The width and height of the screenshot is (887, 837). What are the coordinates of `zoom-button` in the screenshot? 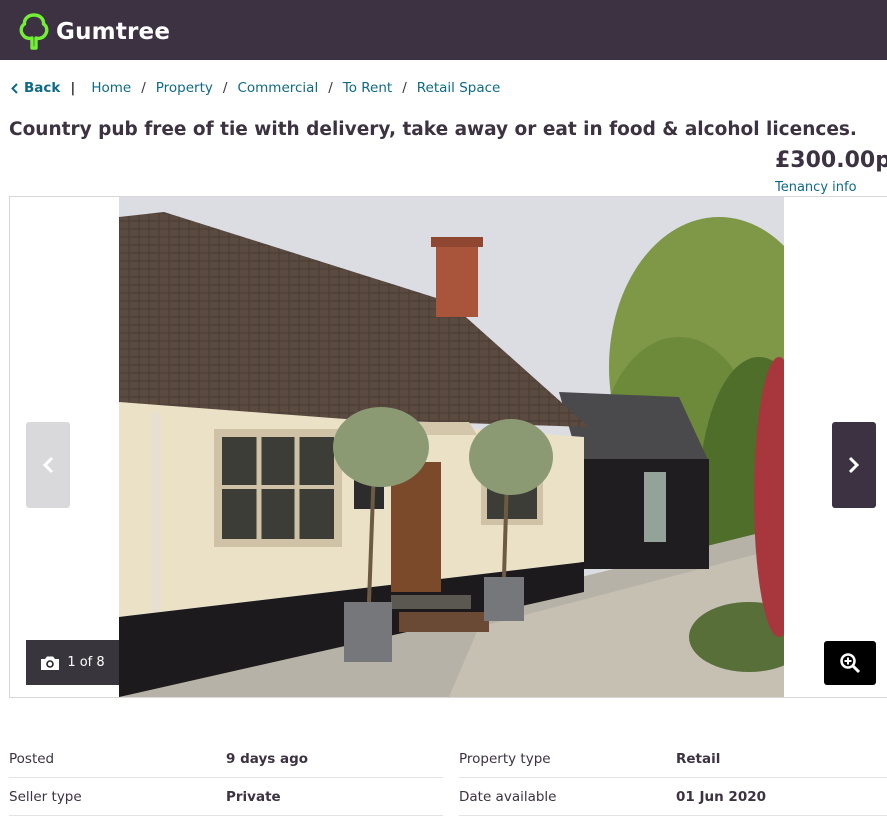 It's located at (850, 663).